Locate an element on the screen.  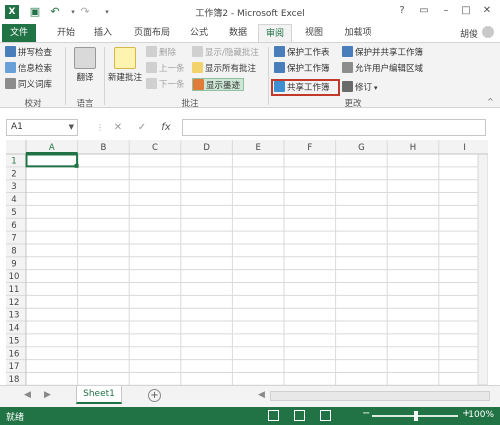
row-header-13: 13 is located at coordinates (14, 316).